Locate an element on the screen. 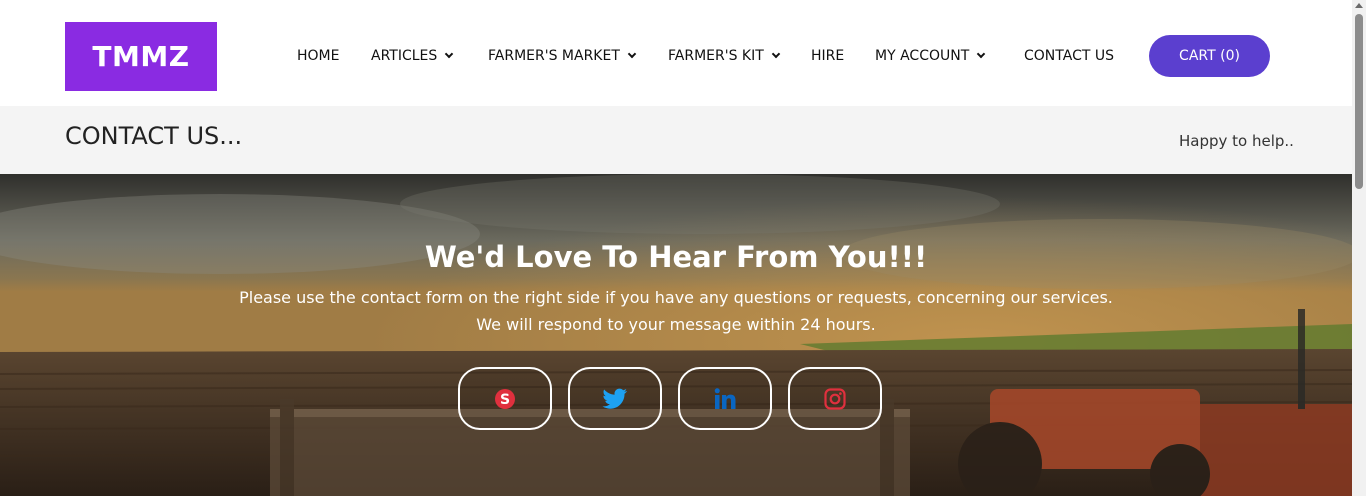 This screenshot has height=496, width=1366. skype-icon: S is located at coordinates (505, 398).